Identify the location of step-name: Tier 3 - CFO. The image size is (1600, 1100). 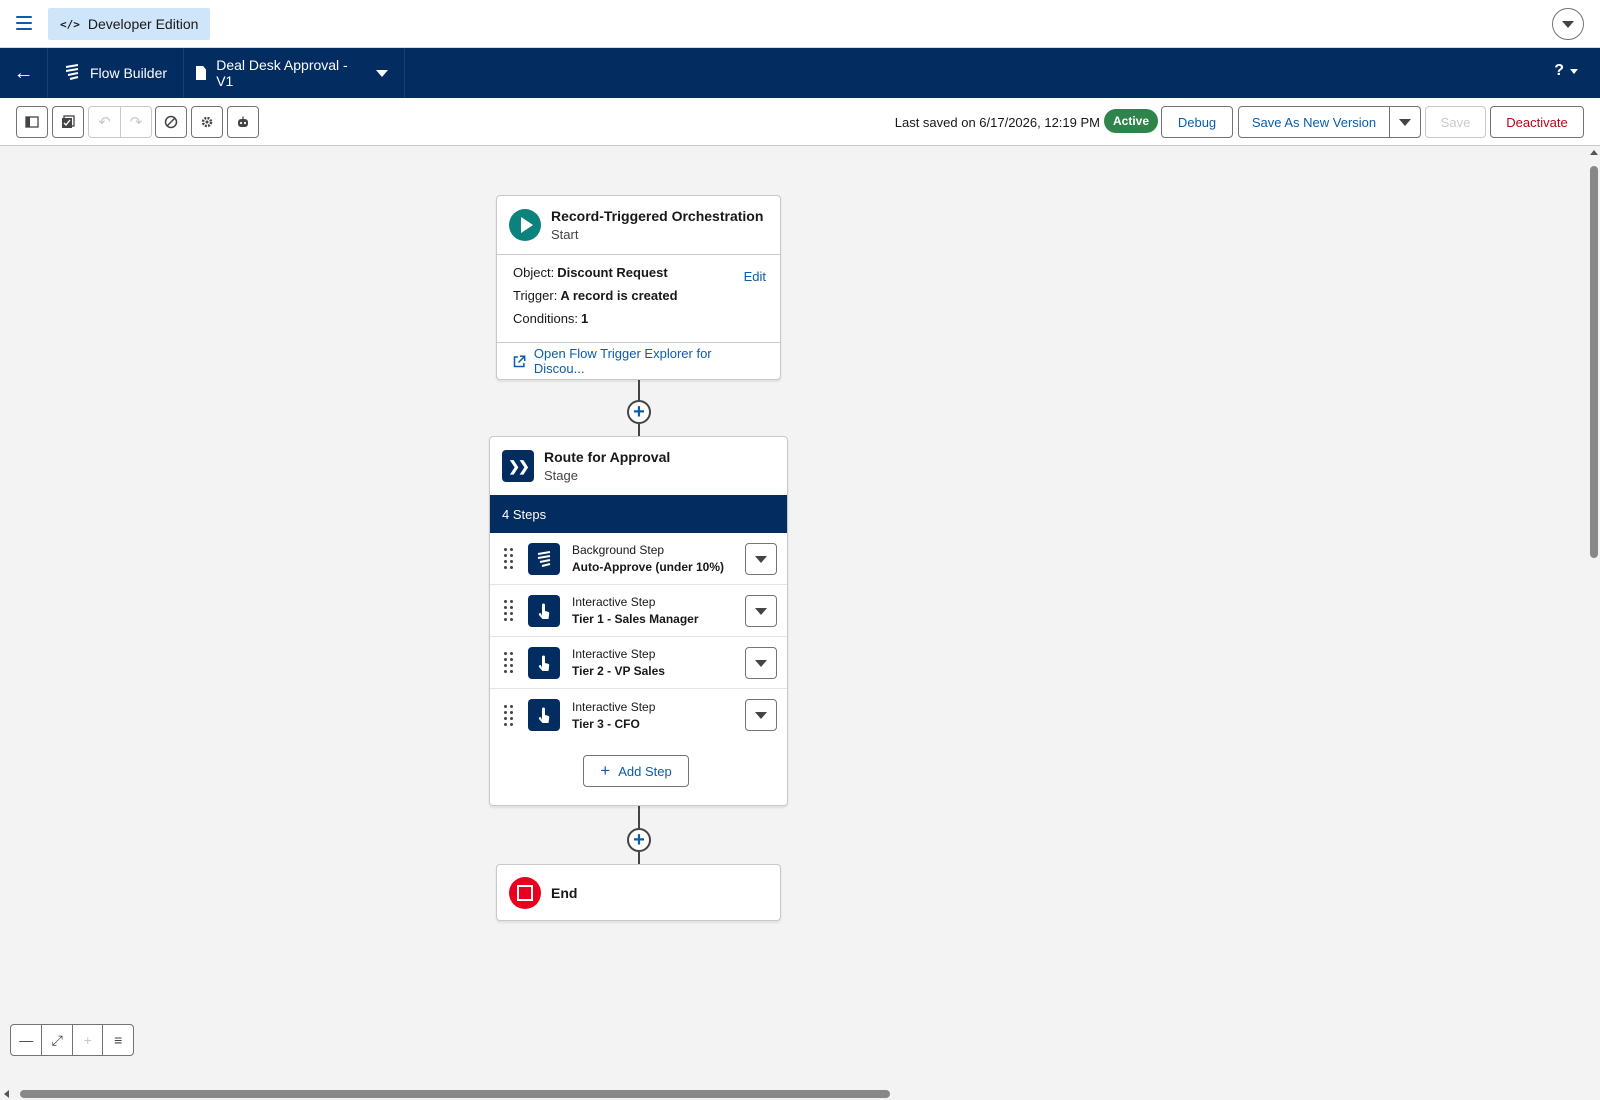
(606, 723).